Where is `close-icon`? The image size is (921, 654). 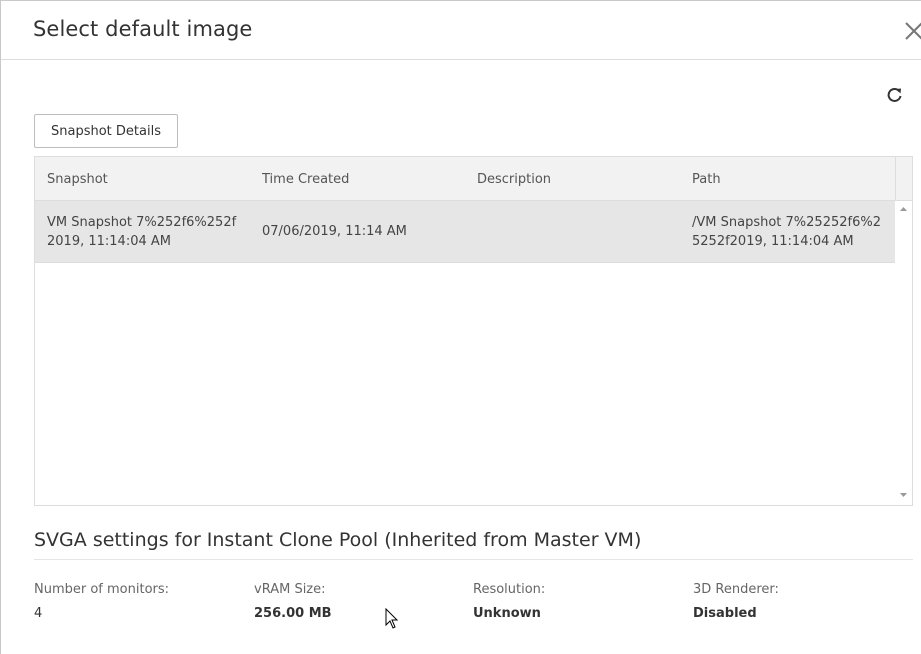 close-icon is located at coordinates (912, 31).